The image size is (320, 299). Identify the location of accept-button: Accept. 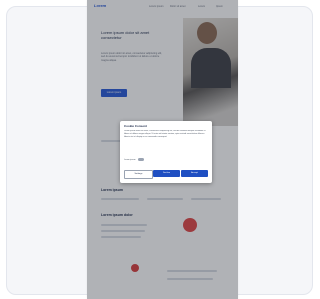
(194, 173).